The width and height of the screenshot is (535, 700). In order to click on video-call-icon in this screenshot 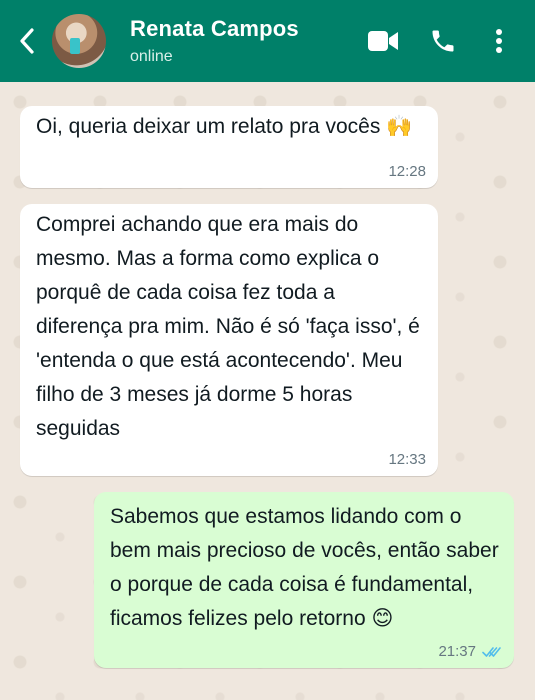, I will do `click(383, 41)`.